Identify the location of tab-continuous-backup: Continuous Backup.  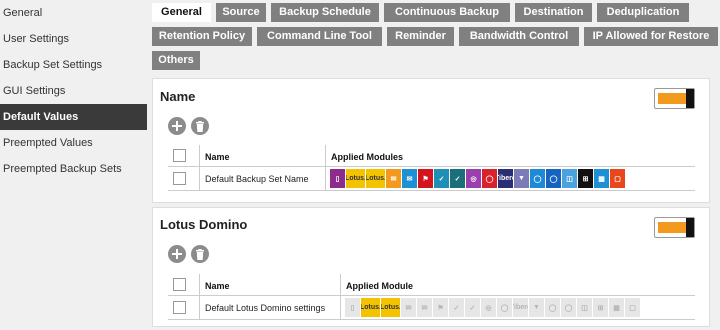
(447, 12).